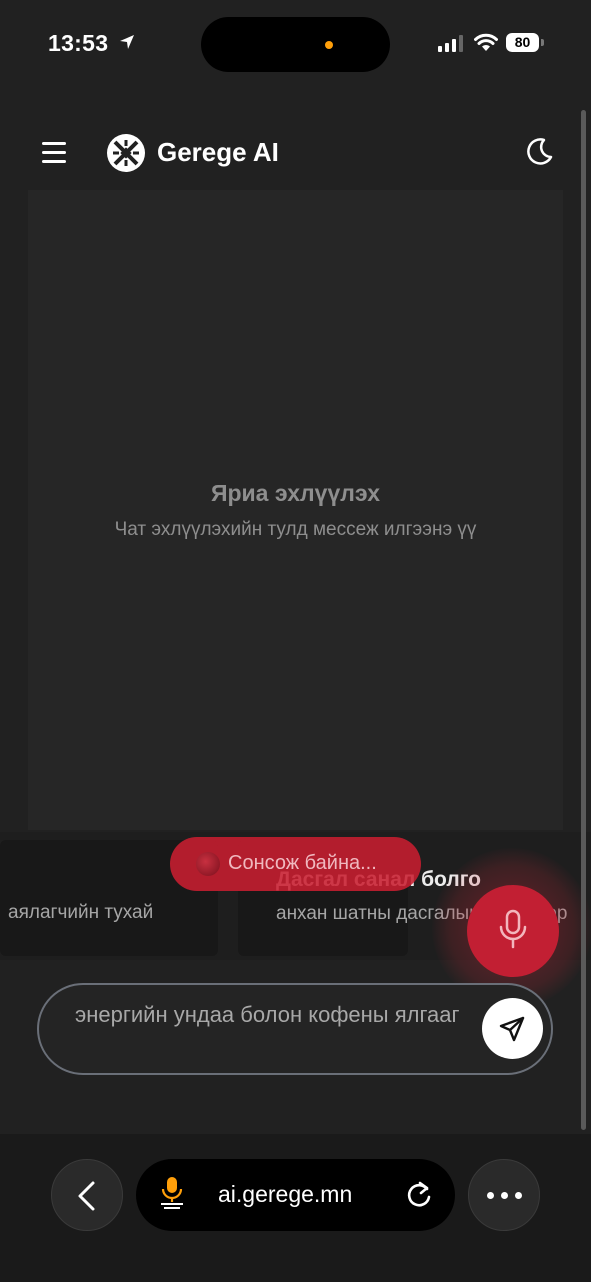 This screenshot has height=1282, width=591. I want to click on battery-indicator: 80, so click(522, 42).